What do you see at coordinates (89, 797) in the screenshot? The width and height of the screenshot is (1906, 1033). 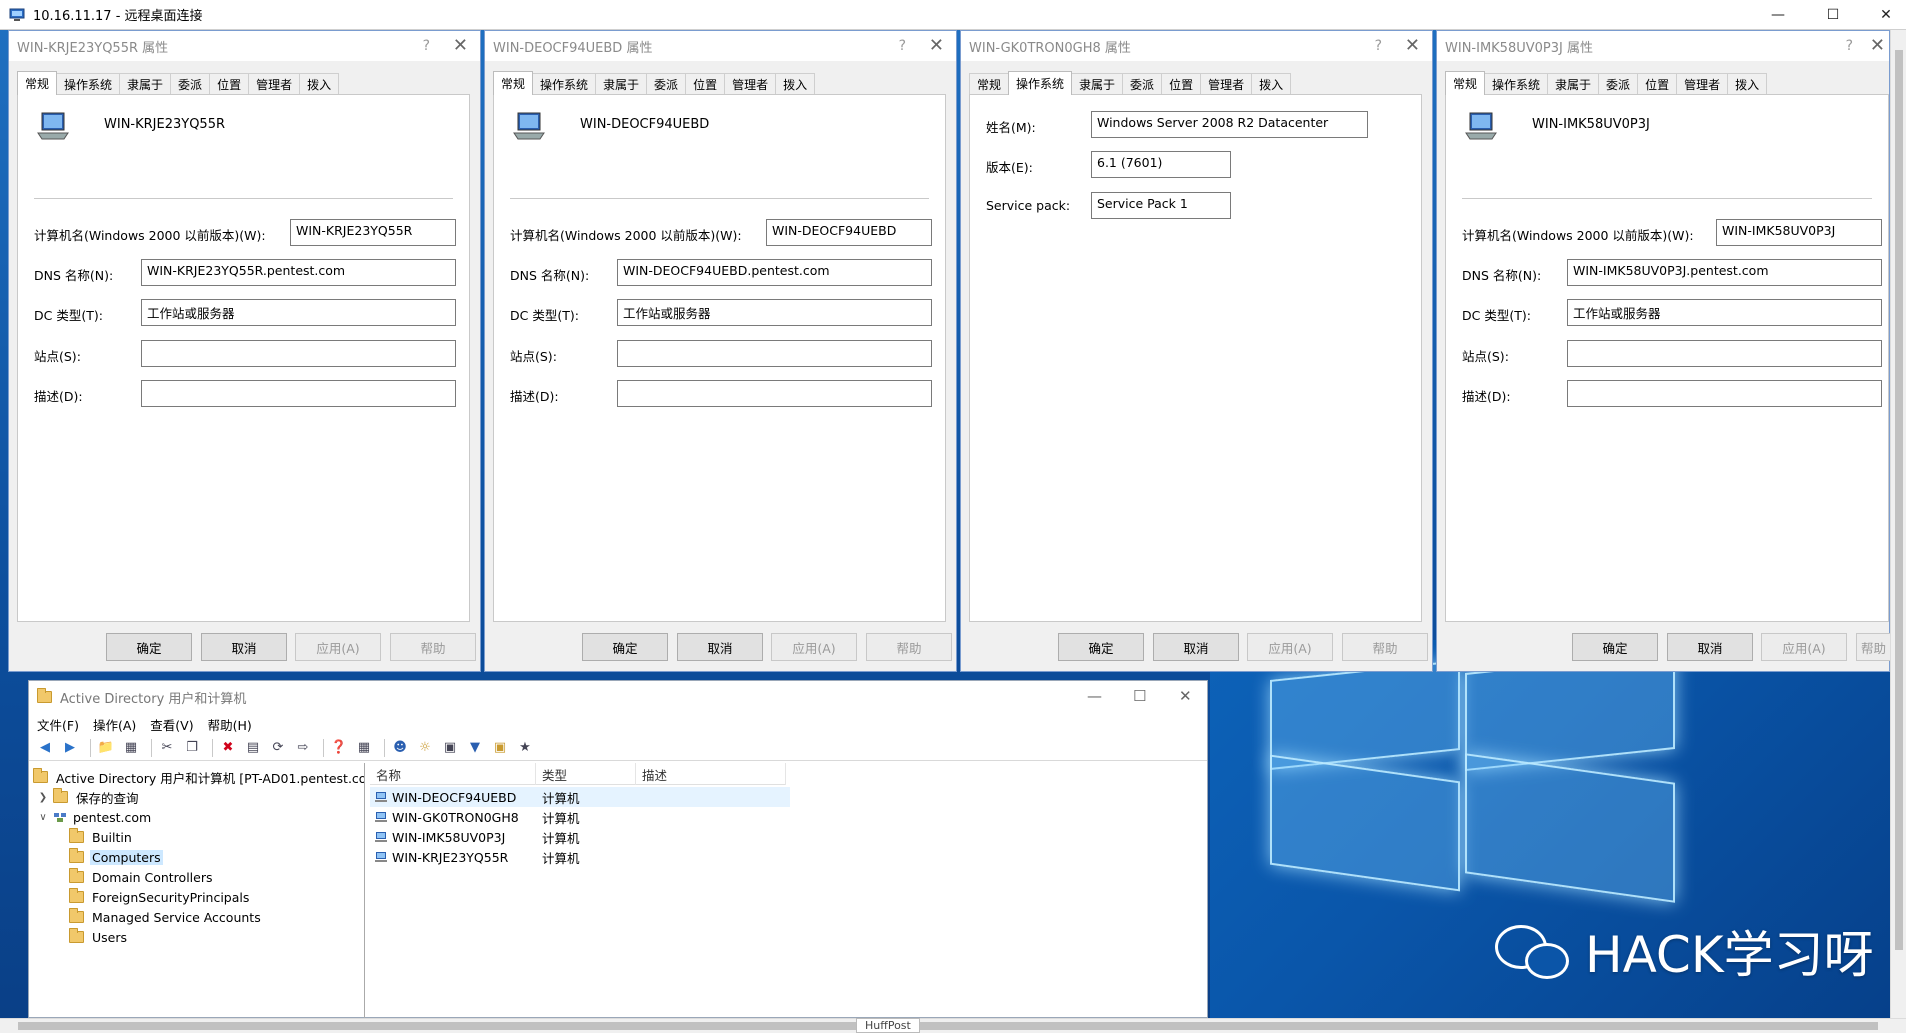 I see `tree-item-saved-queries: ❯ 保存的查询` at bounding box center [89, 797].